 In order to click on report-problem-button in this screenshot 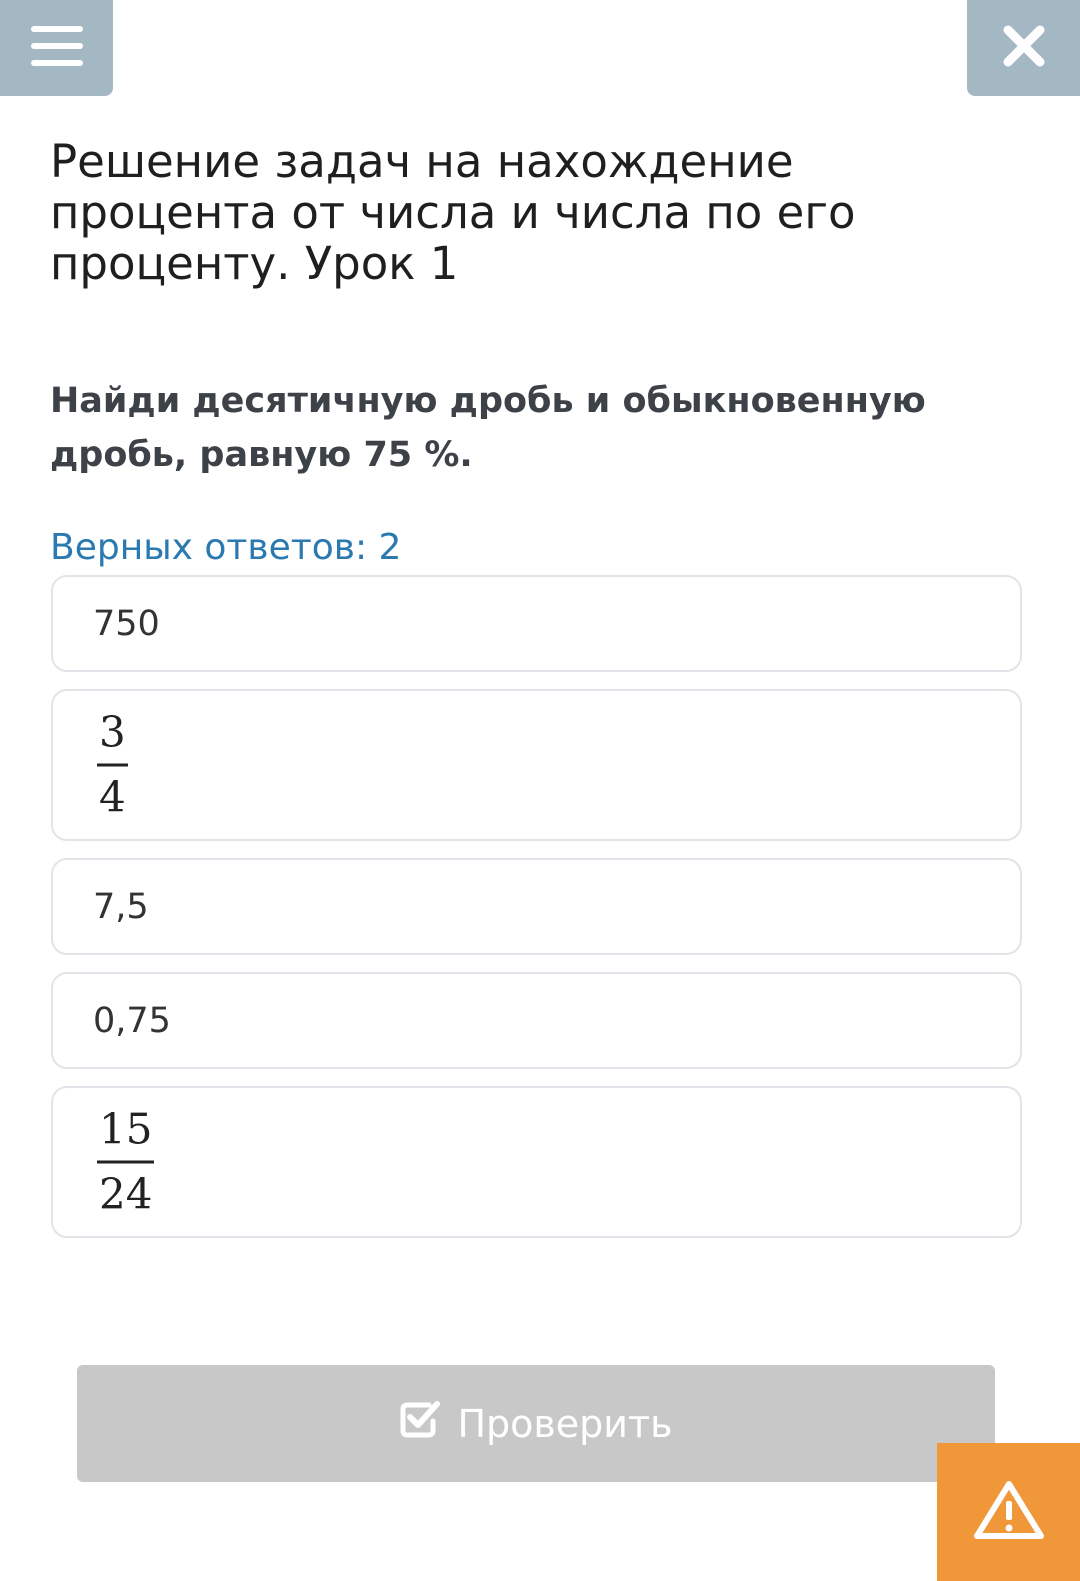, I will do `click(1008, 1512)`.